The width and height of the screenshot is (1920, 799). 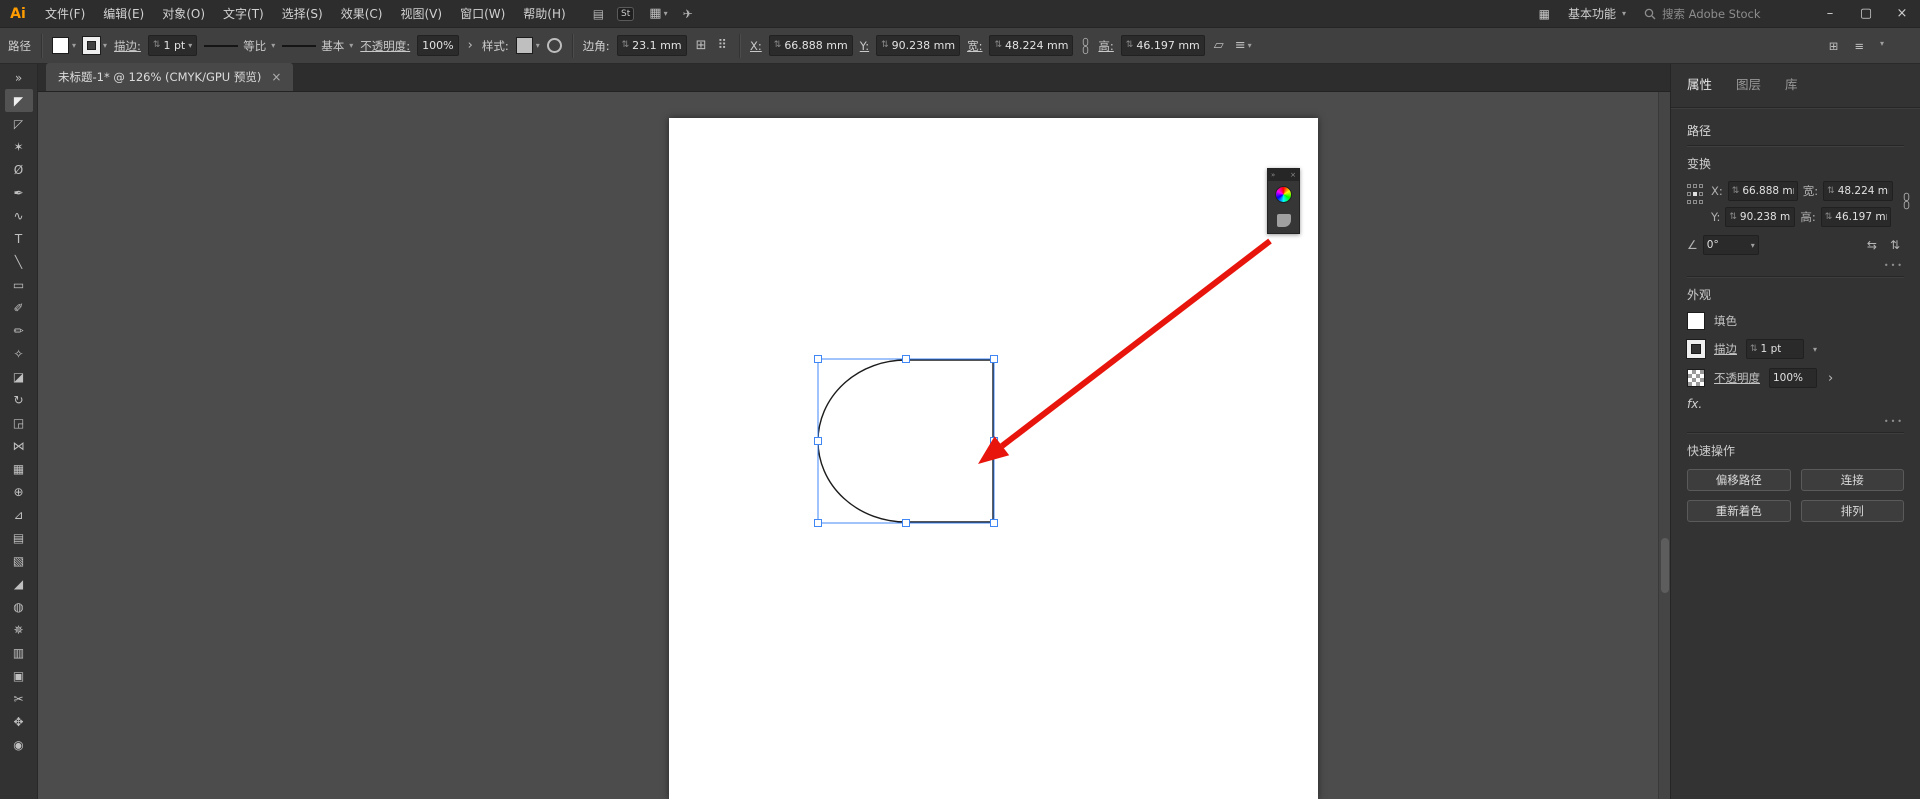 I want to click on shaper-tool: ✧, so click(x=19, y=353).